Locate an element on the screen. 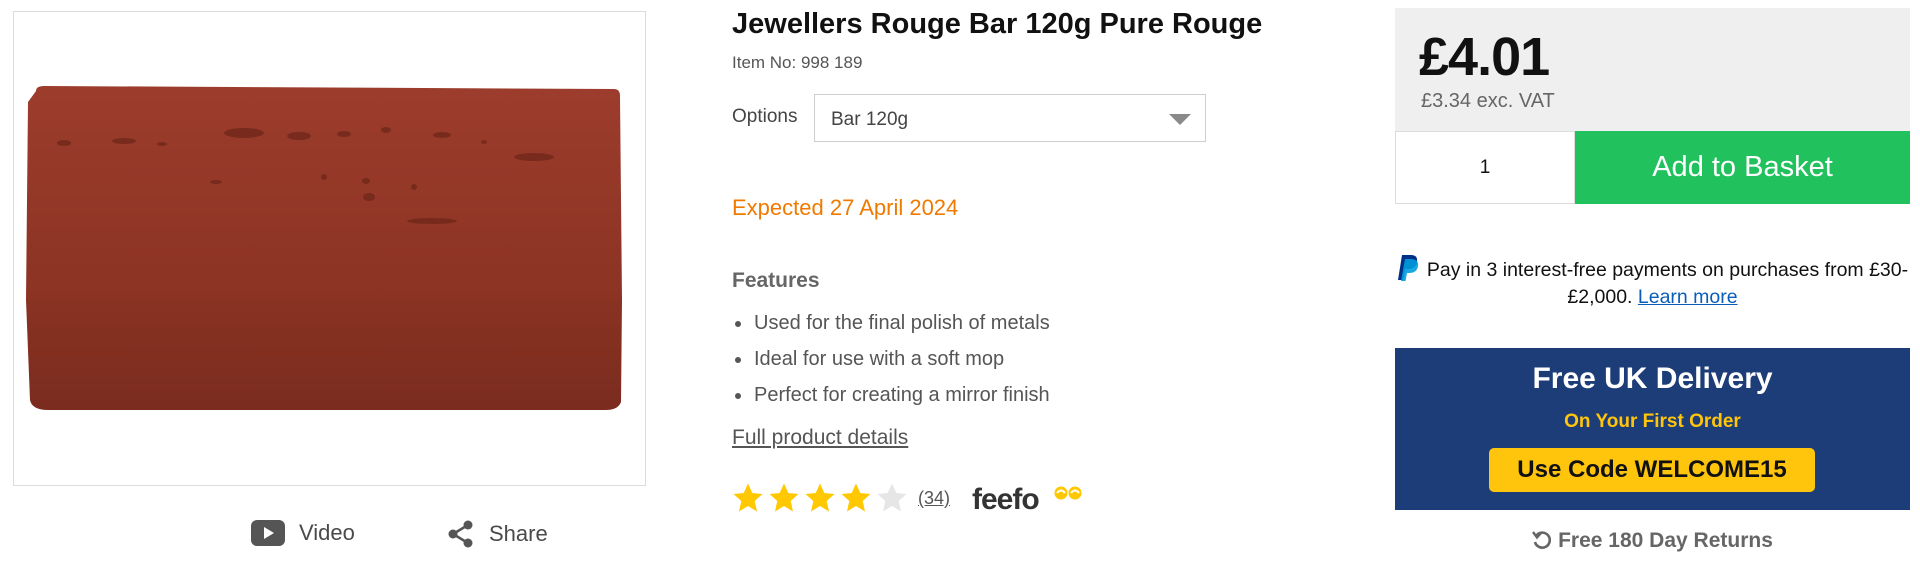  feefo-logo: feefo is located at coordinates (1032, 500).